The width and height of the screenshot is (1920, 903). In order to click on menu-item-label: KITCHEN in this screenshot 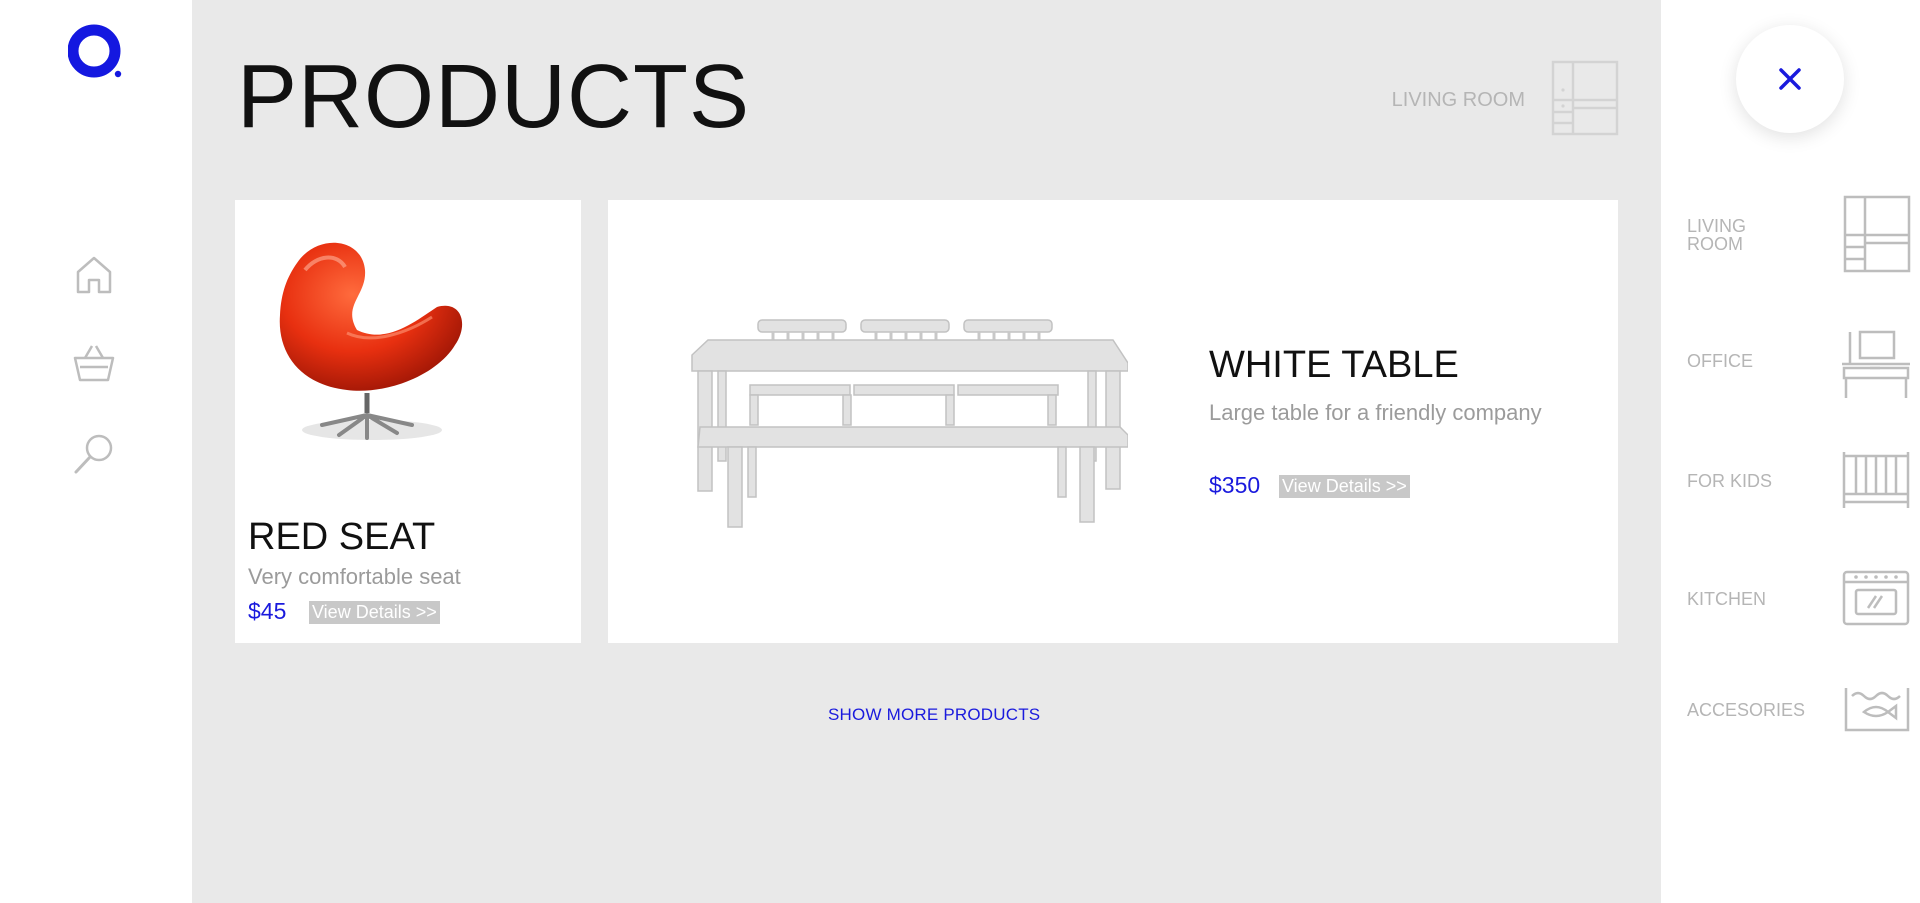, I will do `click(1727, 599)`.